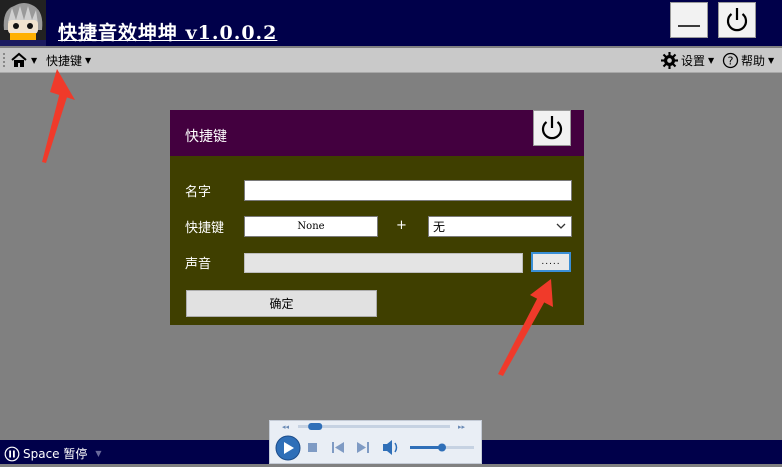 Image resolution: width=782 pixels, height=467 pixels. I want to click on menu-bar: ▼ 快捷键 ▼ 设置 ▼ ? 帮助 ▼, so click(391, 60).